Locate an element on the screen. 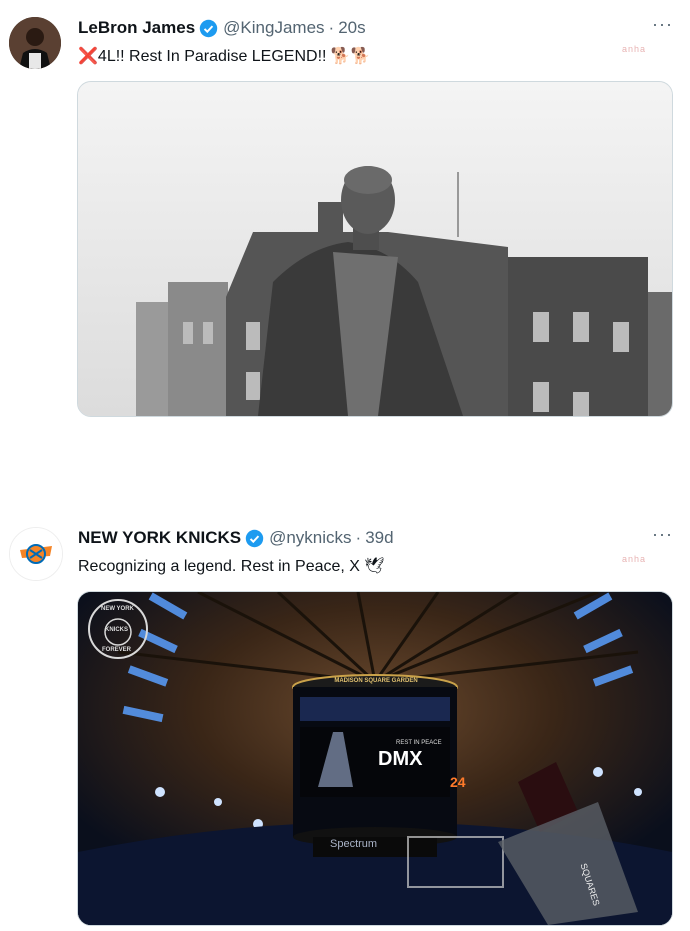  tweet-text: ❌4L!! Rest In Paradise LEGEND!! 🐕🐕 is located at coordinates (224, 56).